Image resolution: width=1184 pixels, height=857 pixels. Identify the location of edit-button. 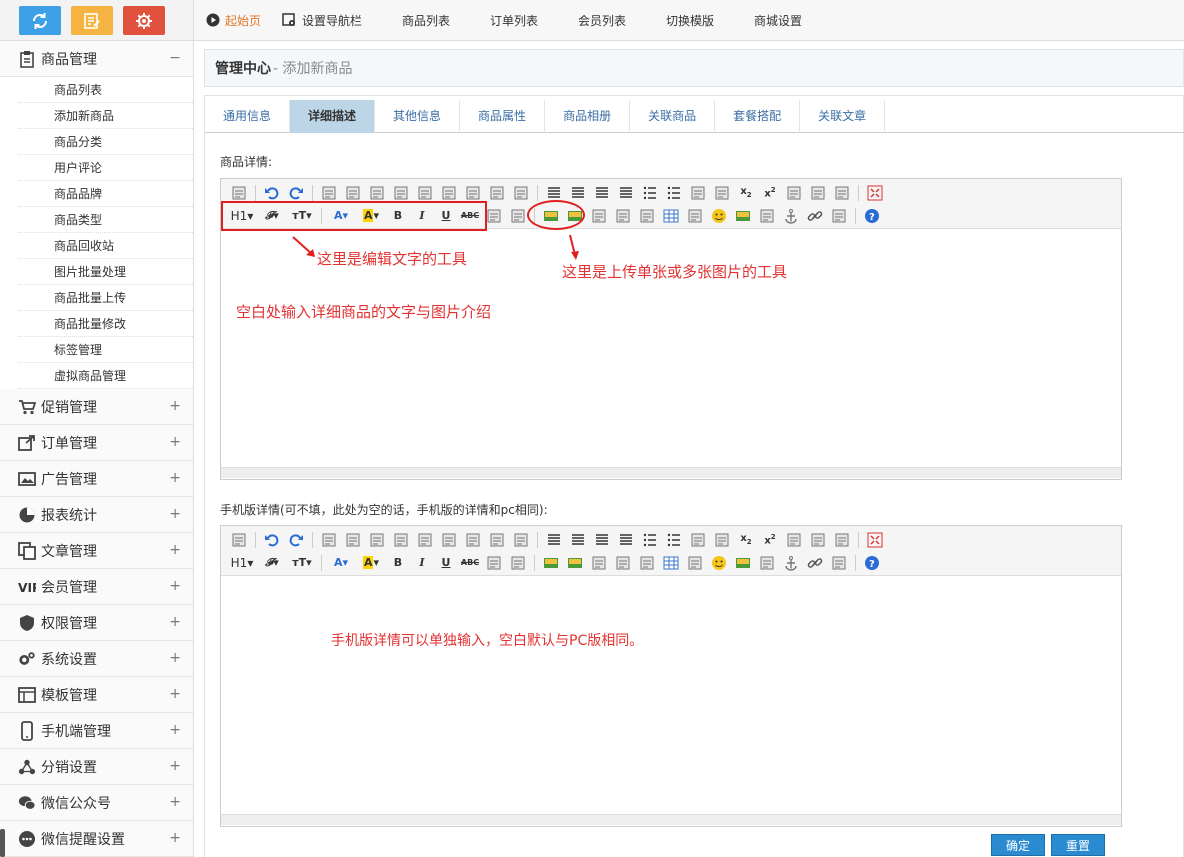
(92, 20).